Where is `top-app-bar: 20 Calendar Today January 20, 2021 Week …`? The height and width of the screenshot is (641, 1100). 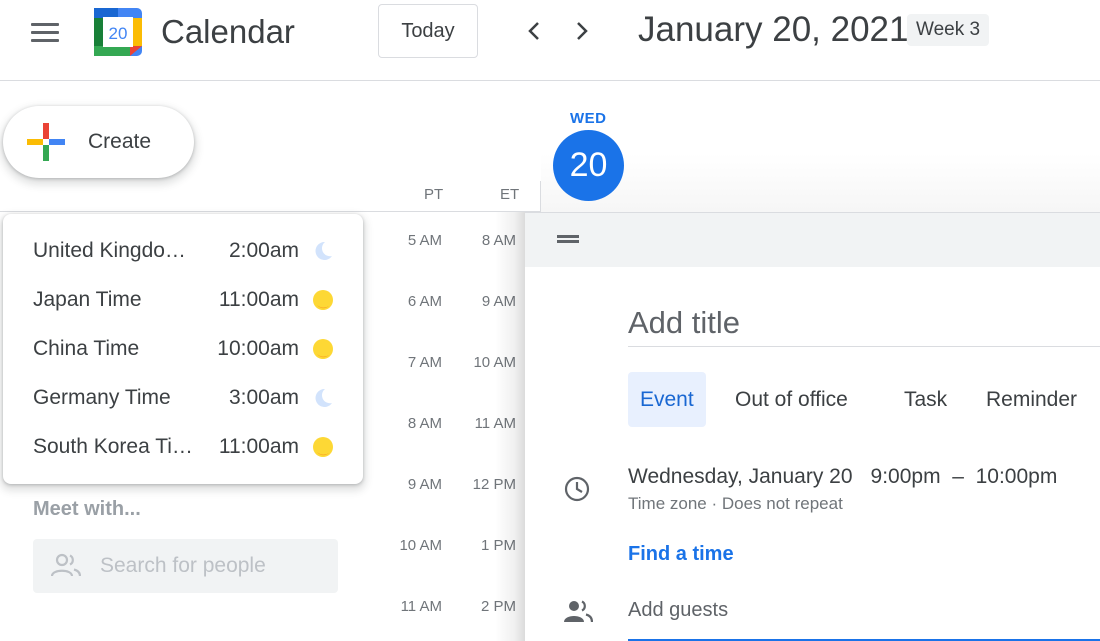 top-app-bar: 20 Calendar Today January 20, 2021 Week … is located at coordinates (550, 40).